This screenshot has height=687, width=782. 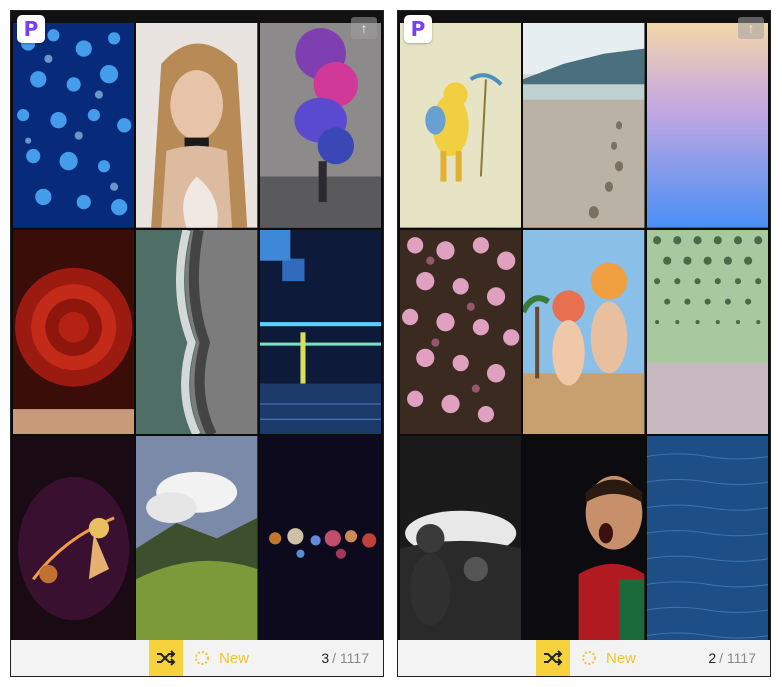 I want to click on page-counter: 3 / 1117, so click(x=345, y=658).